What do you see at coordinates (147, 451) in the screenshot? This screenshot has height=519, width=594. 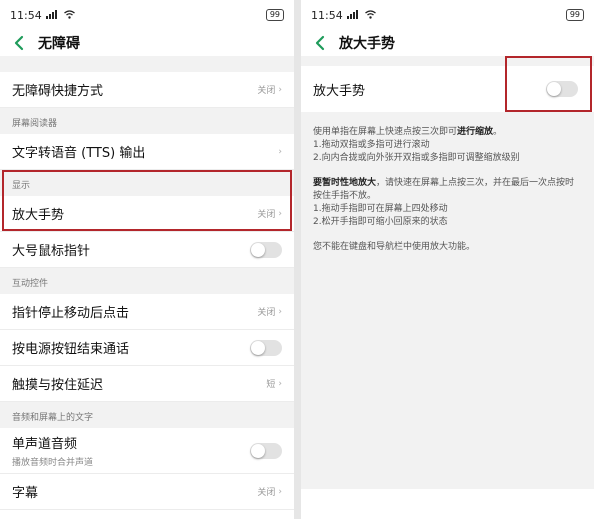 I see `row-mono-audio: 单声道音频 播放音频时合并声道` at bounding box center [147, 451].